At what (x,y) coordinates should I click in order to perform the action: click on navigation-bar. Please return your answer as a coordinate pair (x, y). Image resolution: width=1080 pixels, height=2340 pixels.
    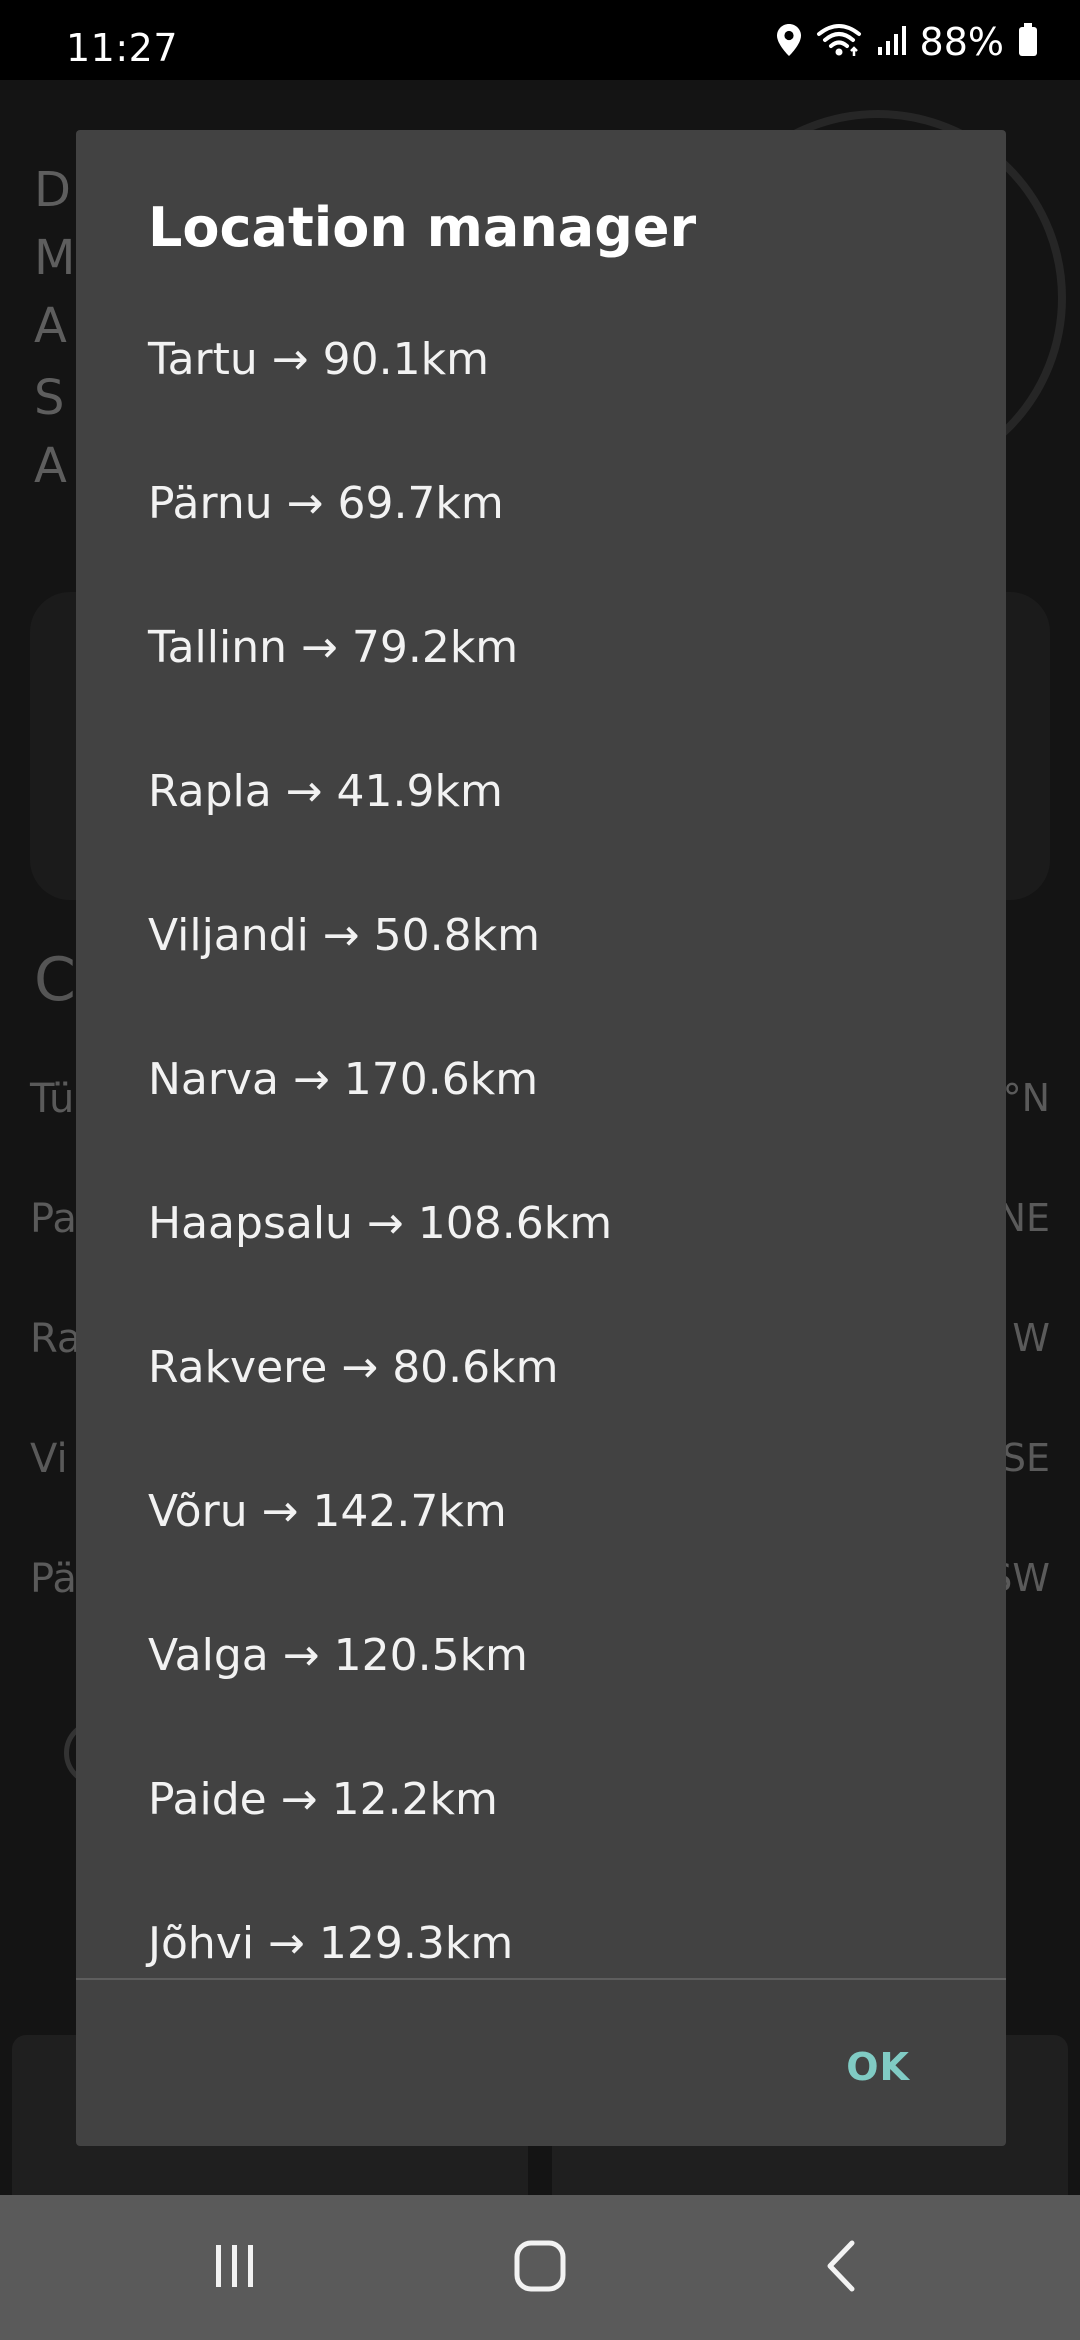
    Looking at the image, I should click on (540, 2267).